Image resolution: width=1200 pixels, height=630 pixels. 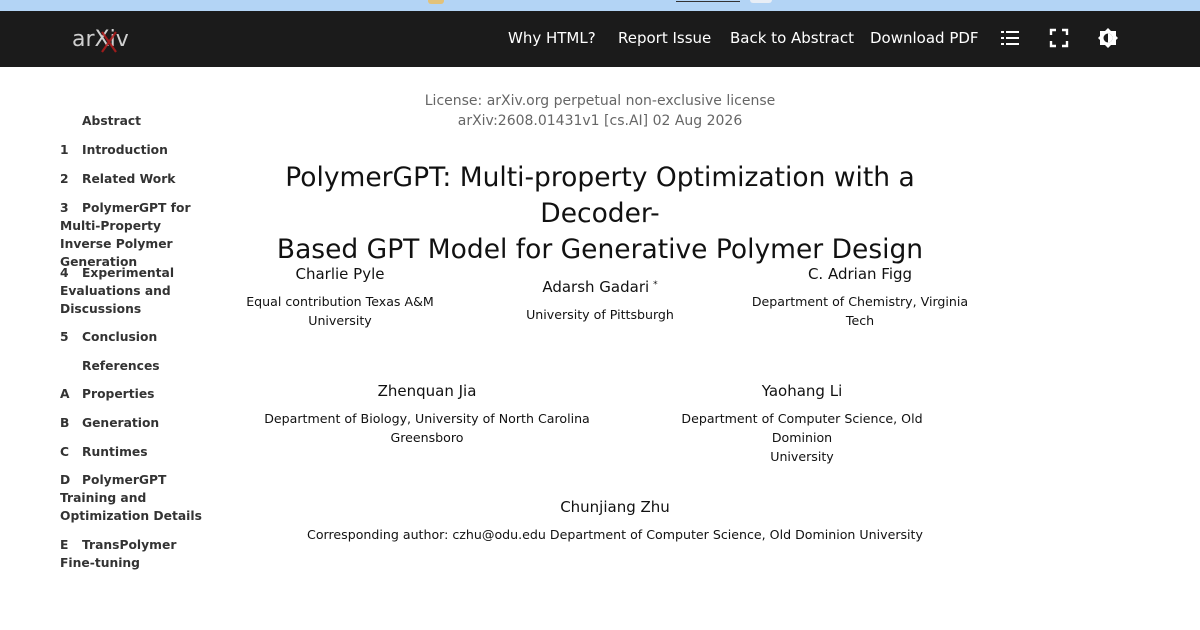 What do you see at coordinates (860, 274) in the screenshot?
I see `author-name: C. Adrian Figg` at bounding box center [860, 274].